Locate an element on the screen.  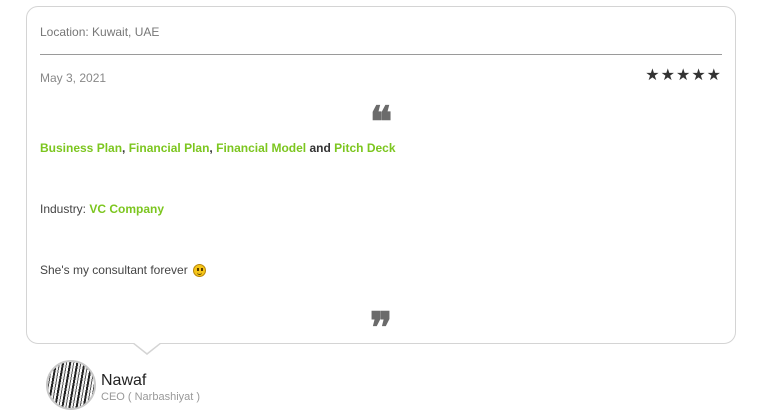
comment-text: She's my consultant forever is located at coordinates (114, 270).